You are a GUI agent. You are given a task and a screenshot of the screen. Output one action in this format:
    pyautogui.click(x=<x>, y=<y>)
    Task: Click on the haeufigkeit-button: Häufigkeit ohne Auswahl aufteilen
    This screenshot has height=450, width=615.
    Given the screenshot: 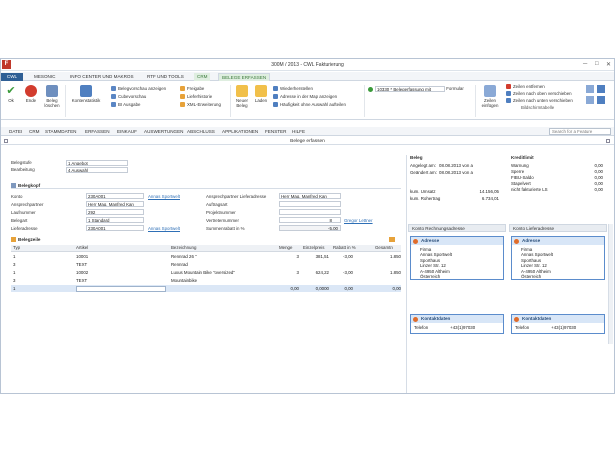 What is the action you would take?
    pyautogui.click(x=309, y=105)
    